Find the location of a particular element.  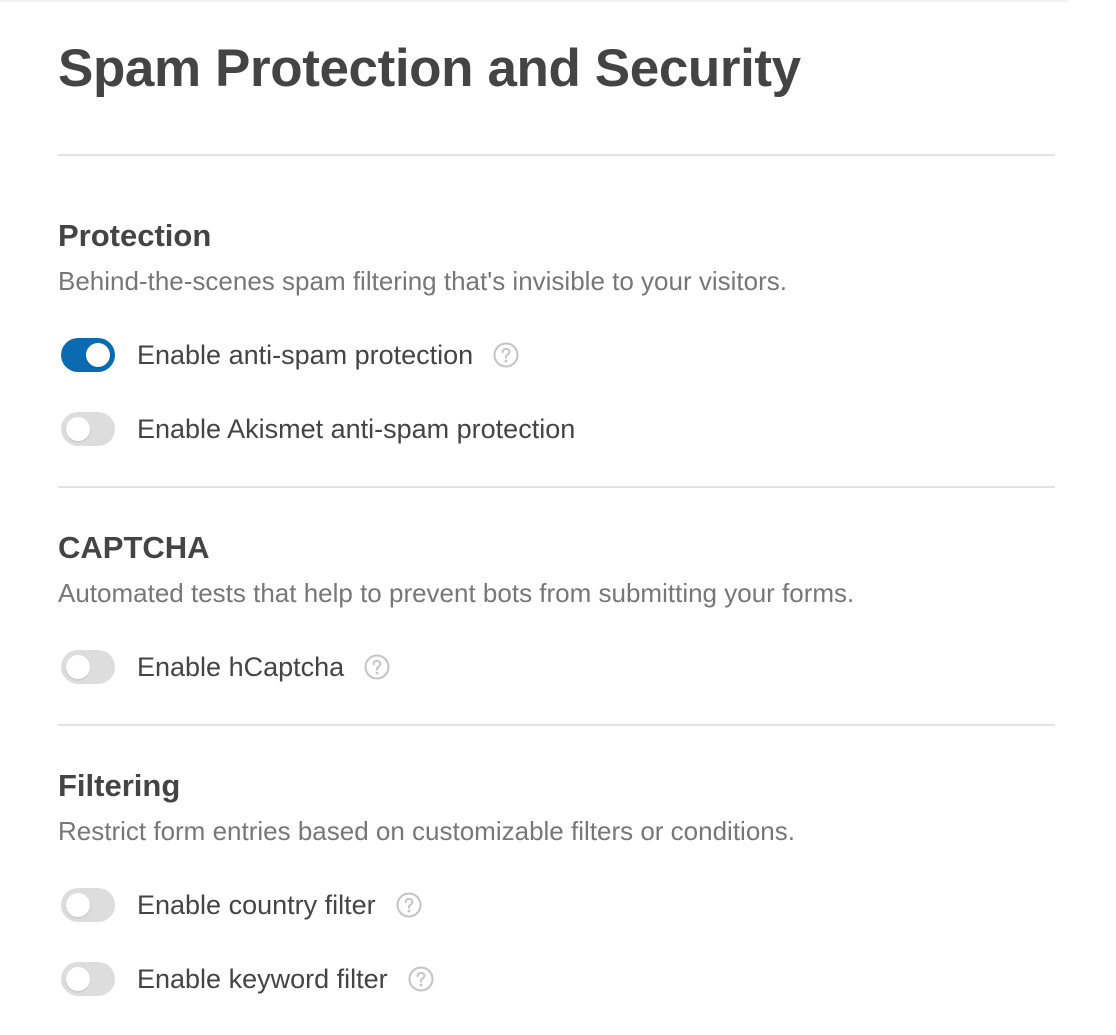

section-heading-filtering: Filtering is located at coordinates (119, 785).